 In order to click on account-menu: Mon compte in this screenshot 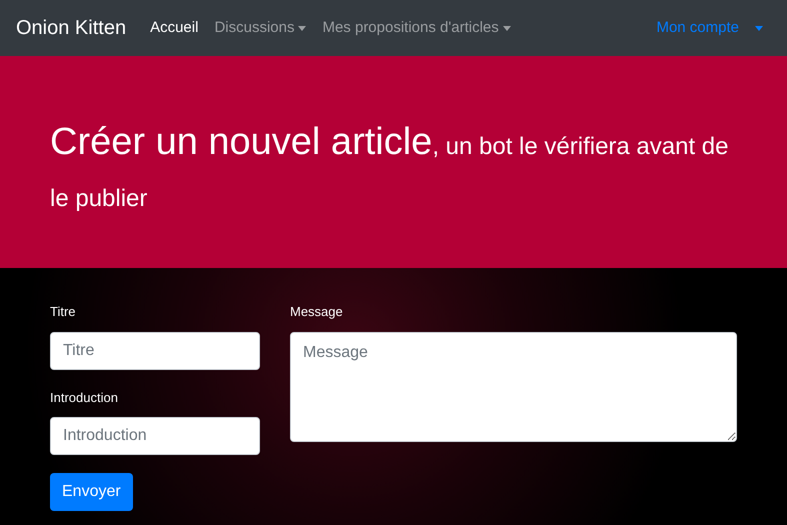, I will do `click(709, 28)`.